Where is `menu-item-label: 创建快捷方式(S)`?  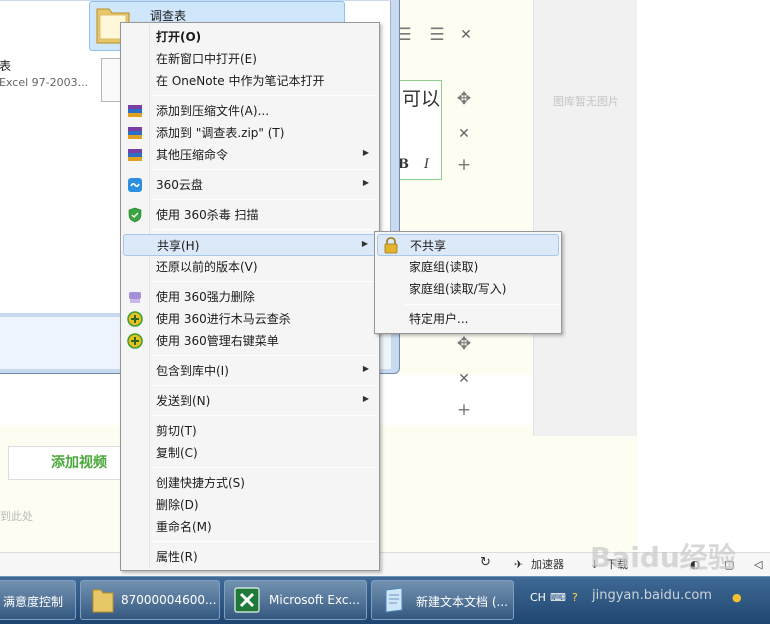 menu-item-label: 创建快捷方式(S) is located at coordinates (200, 483).